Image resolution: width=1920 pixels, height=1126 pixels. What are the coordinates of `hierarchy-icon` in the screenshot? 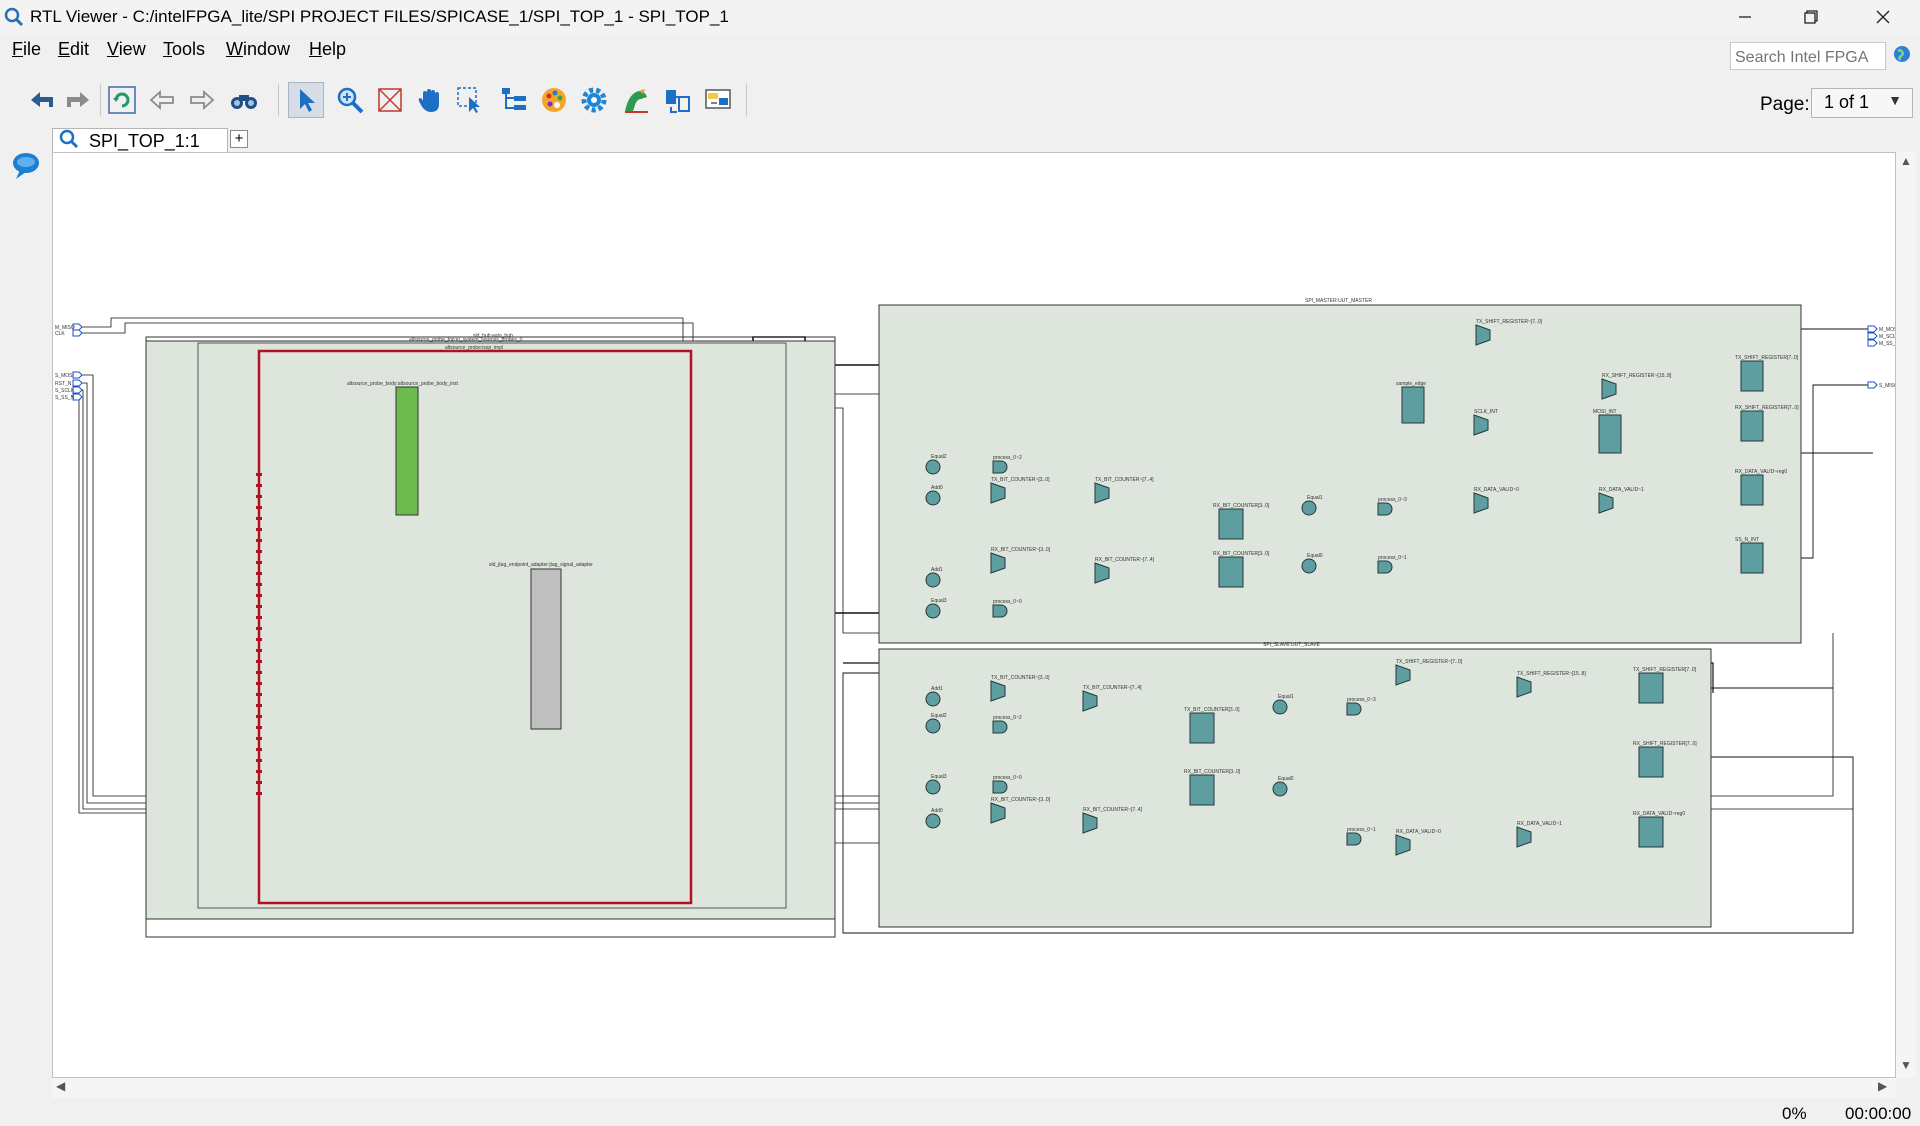 It's located at (514, 99).